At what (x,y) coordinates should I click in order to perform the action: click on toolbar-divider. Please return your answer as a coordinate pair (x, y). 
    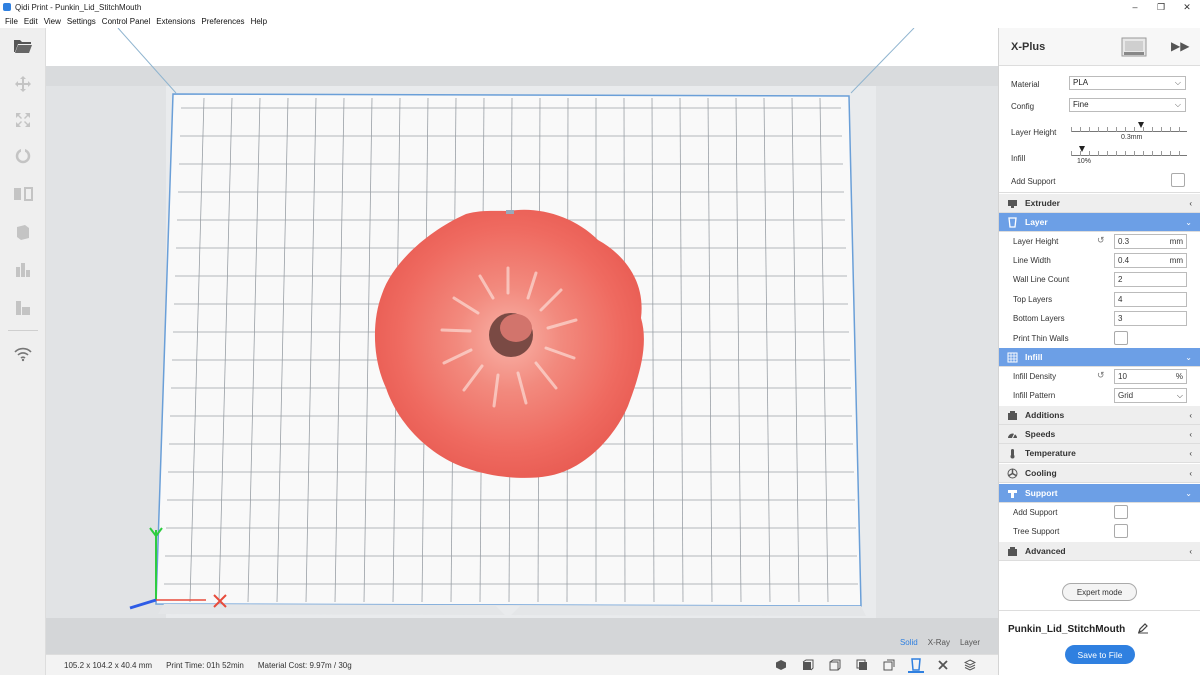
    Looking at the image, I should click on (23, 330).